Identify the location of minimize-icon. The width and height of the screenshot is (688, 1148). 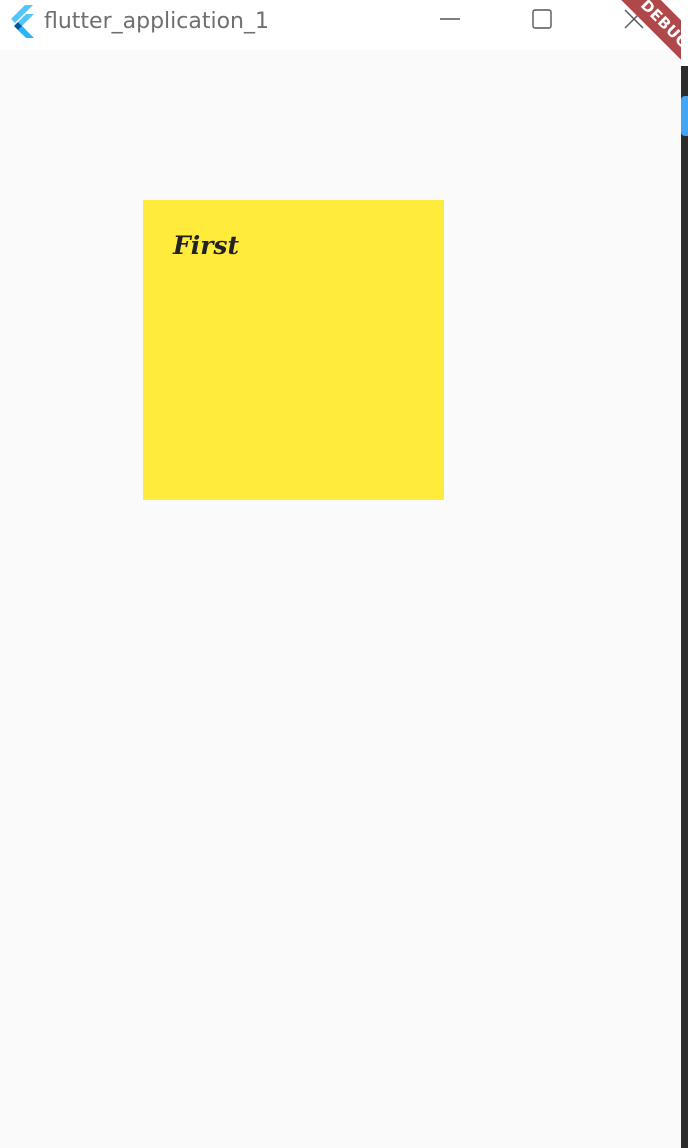
(450, 21).